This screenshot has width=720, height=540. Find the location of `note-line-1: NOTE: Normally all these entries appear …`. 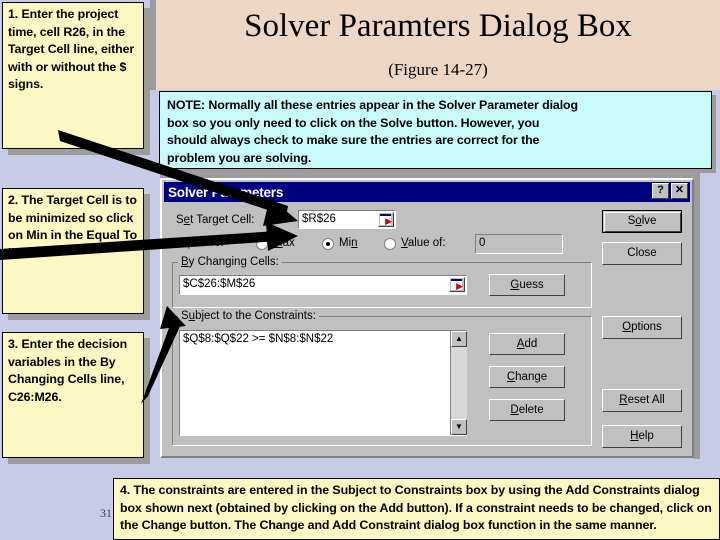

note-line-1: NOTE: Normally all these entries appear … is located at coordinates (372, 105).